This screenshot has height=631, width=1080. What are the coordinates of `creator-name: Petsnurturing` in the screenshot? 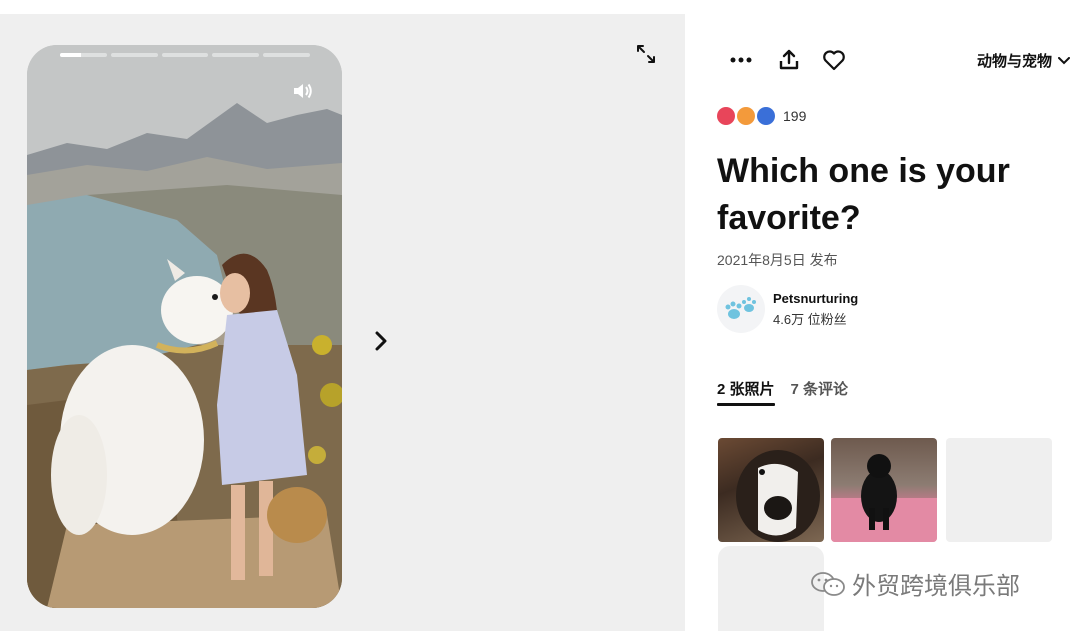 It's located at (815, 298).